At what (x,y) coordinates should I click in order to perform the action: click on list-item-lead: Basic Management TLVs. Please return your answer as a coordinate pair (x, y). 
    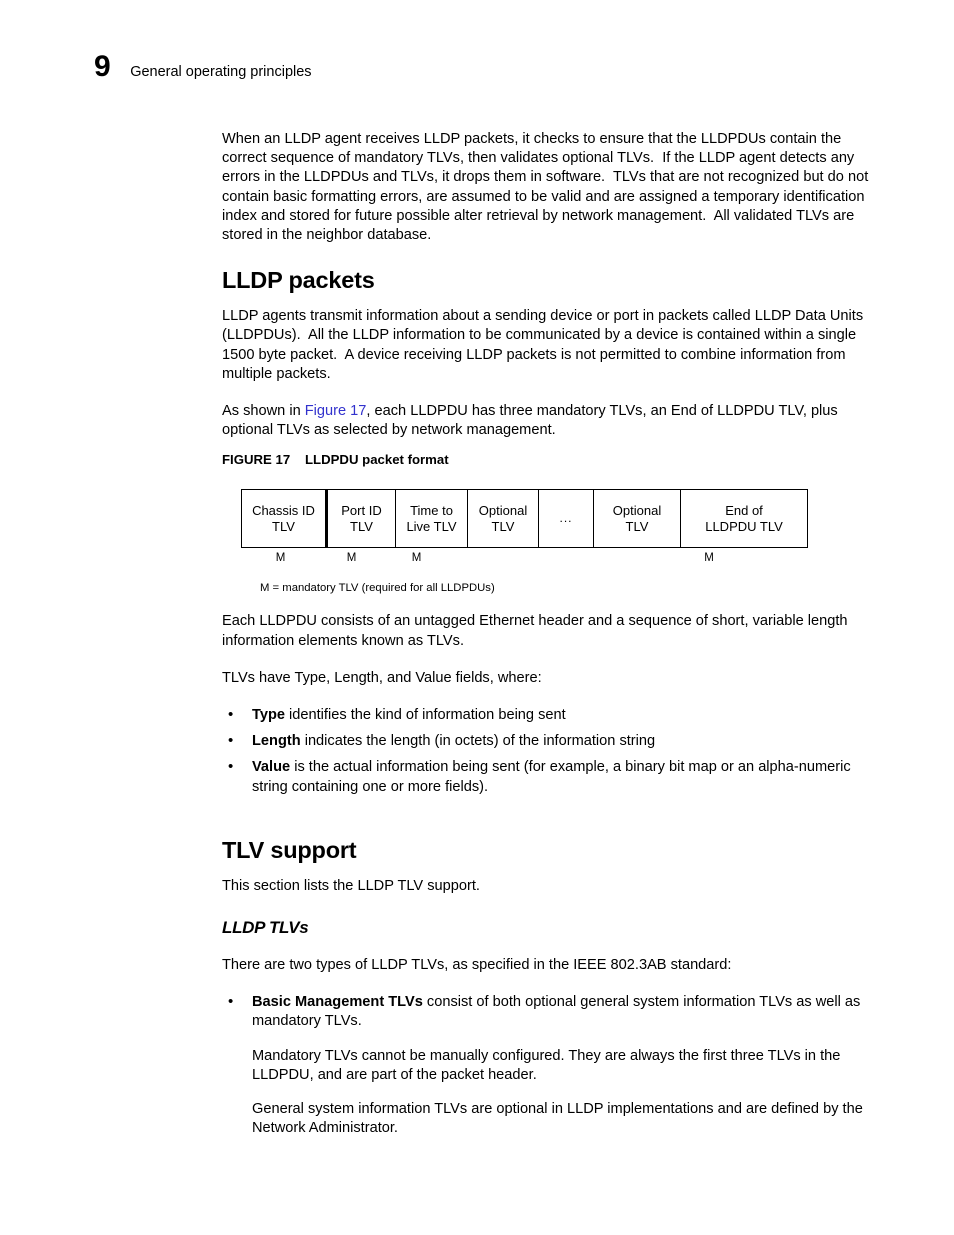
    Looking at the image, I should click on (337, 1002).